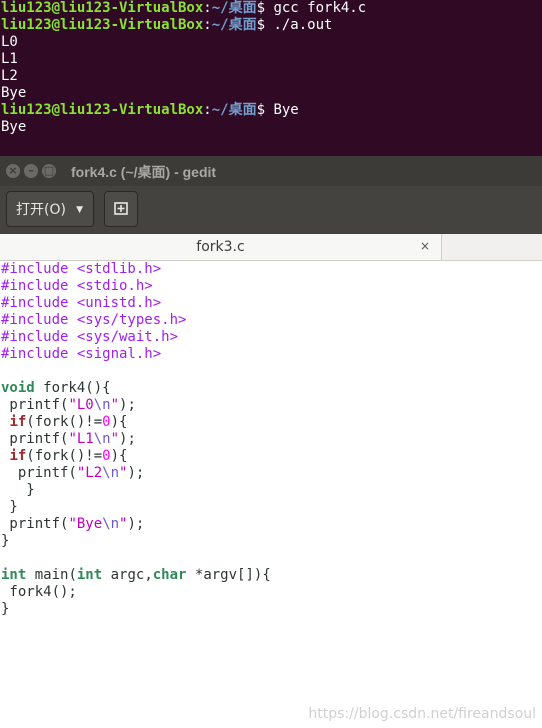  I want to click on code-line: #include <sys/wait.h>, so click(271, 337).